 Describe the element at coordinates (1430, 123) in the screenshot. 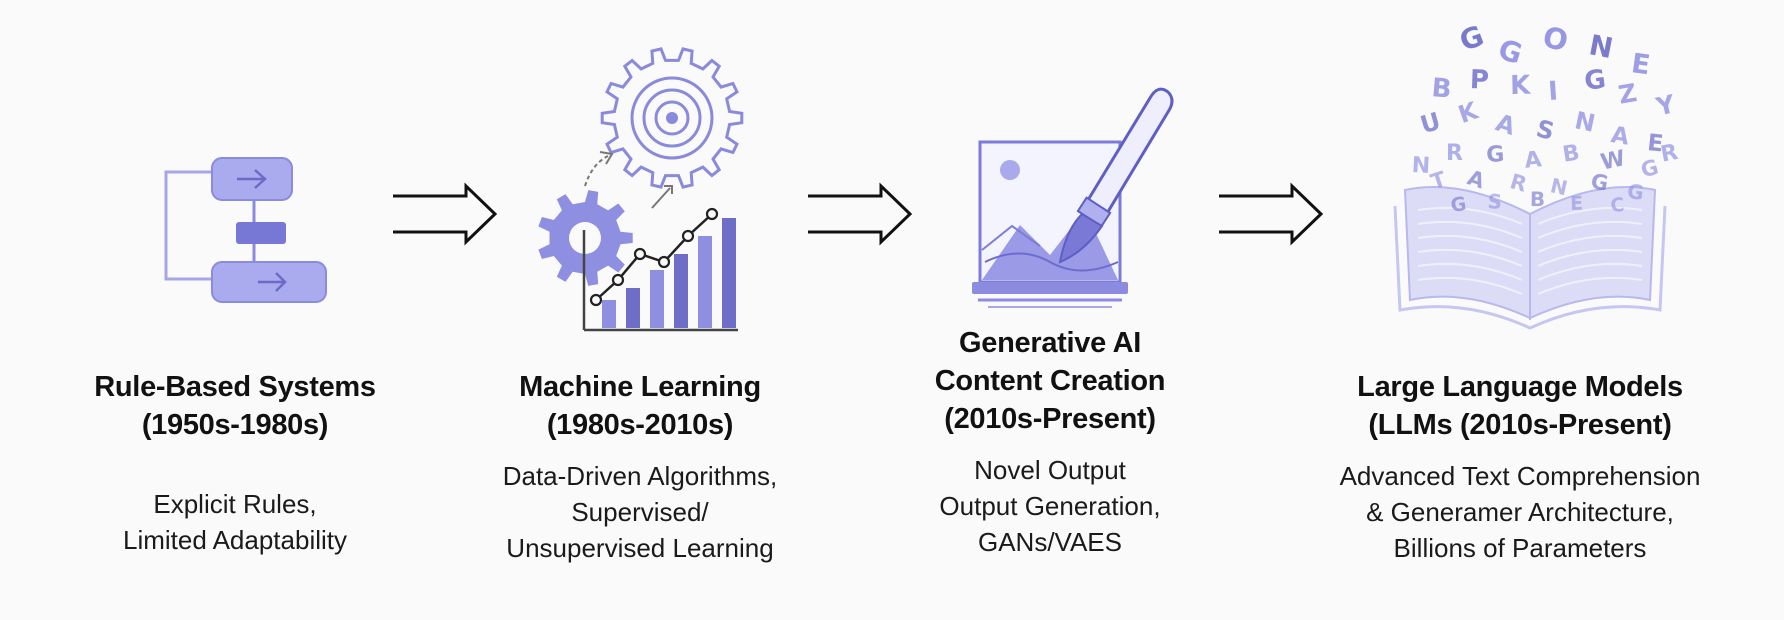

I see `flying-letter: U` at that location.